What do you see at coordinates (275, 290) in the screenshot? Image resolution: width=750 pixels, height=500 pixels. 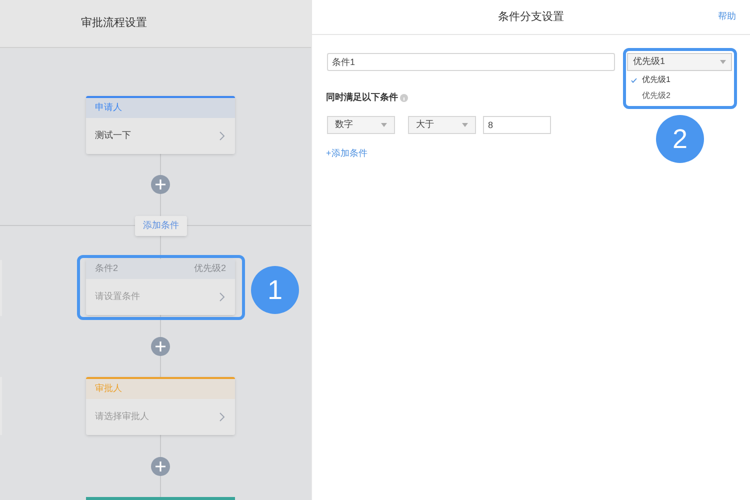 I see `step-badge: 1` at bounding box center [275, 290].